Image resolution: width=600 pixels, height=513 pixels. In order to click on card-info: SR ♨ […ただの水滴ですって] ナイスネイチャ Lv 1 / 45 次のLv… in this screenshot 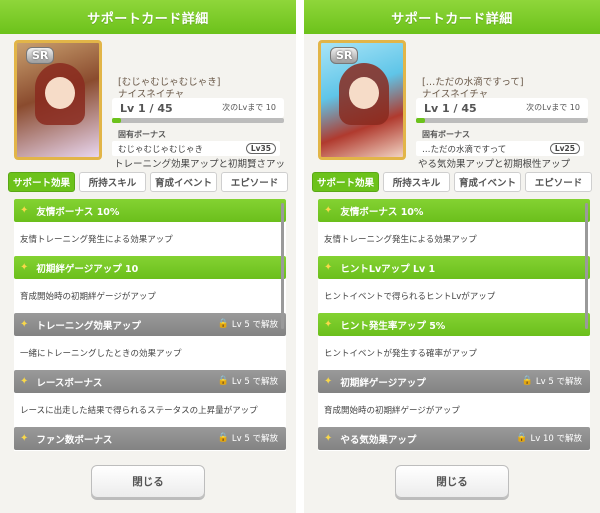, I will do `click(452, 102)`.